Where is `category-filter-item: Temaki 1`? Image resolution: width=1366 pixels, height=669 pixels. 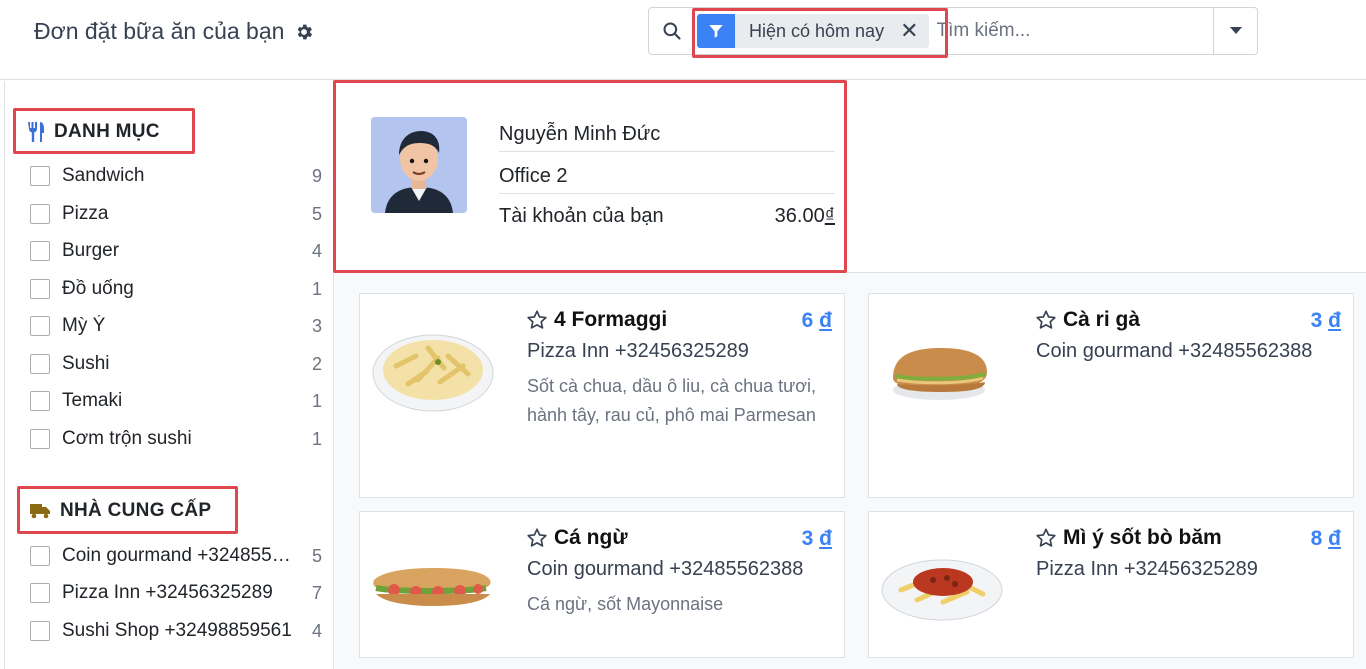
category-filter-item: Temaki 1 is located at coordinates (176, 401).